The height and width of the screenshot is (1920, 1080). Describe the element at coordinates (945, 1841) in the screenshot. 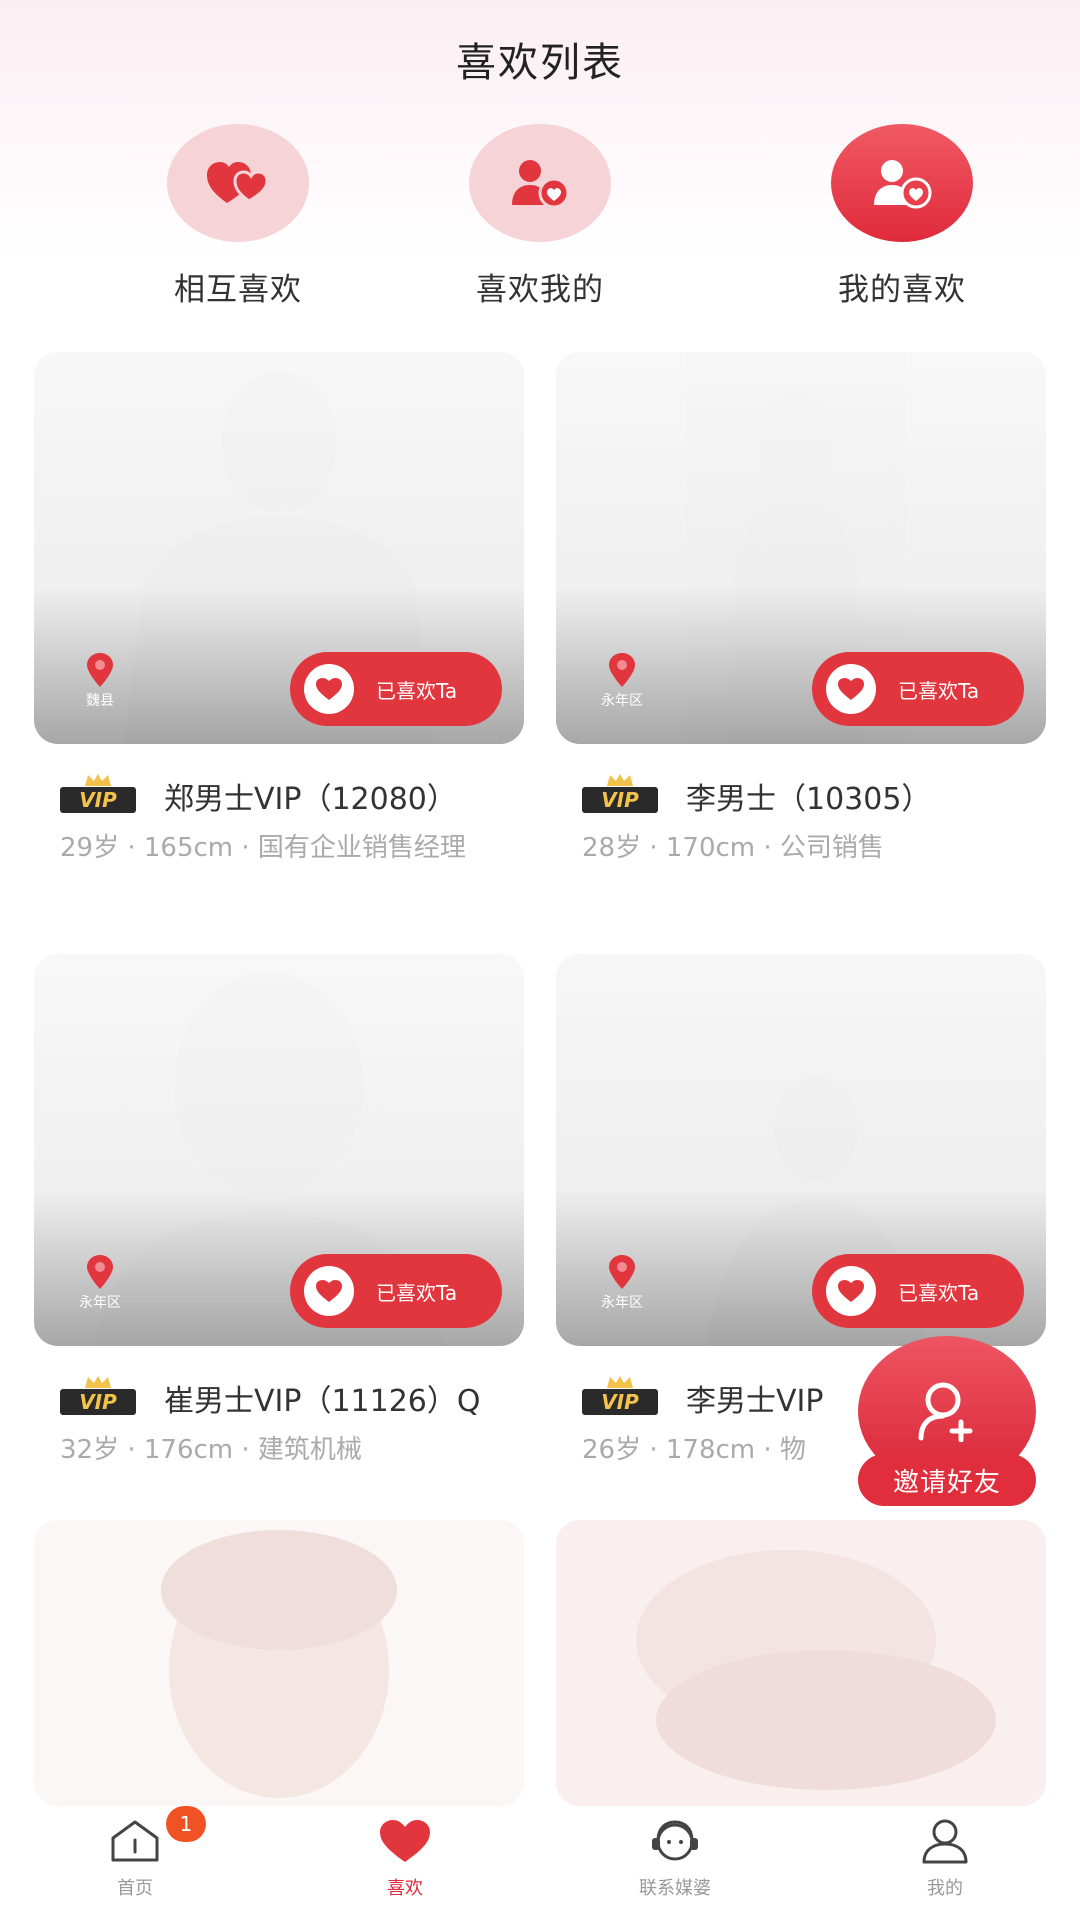

I see `user-icon` at that location.